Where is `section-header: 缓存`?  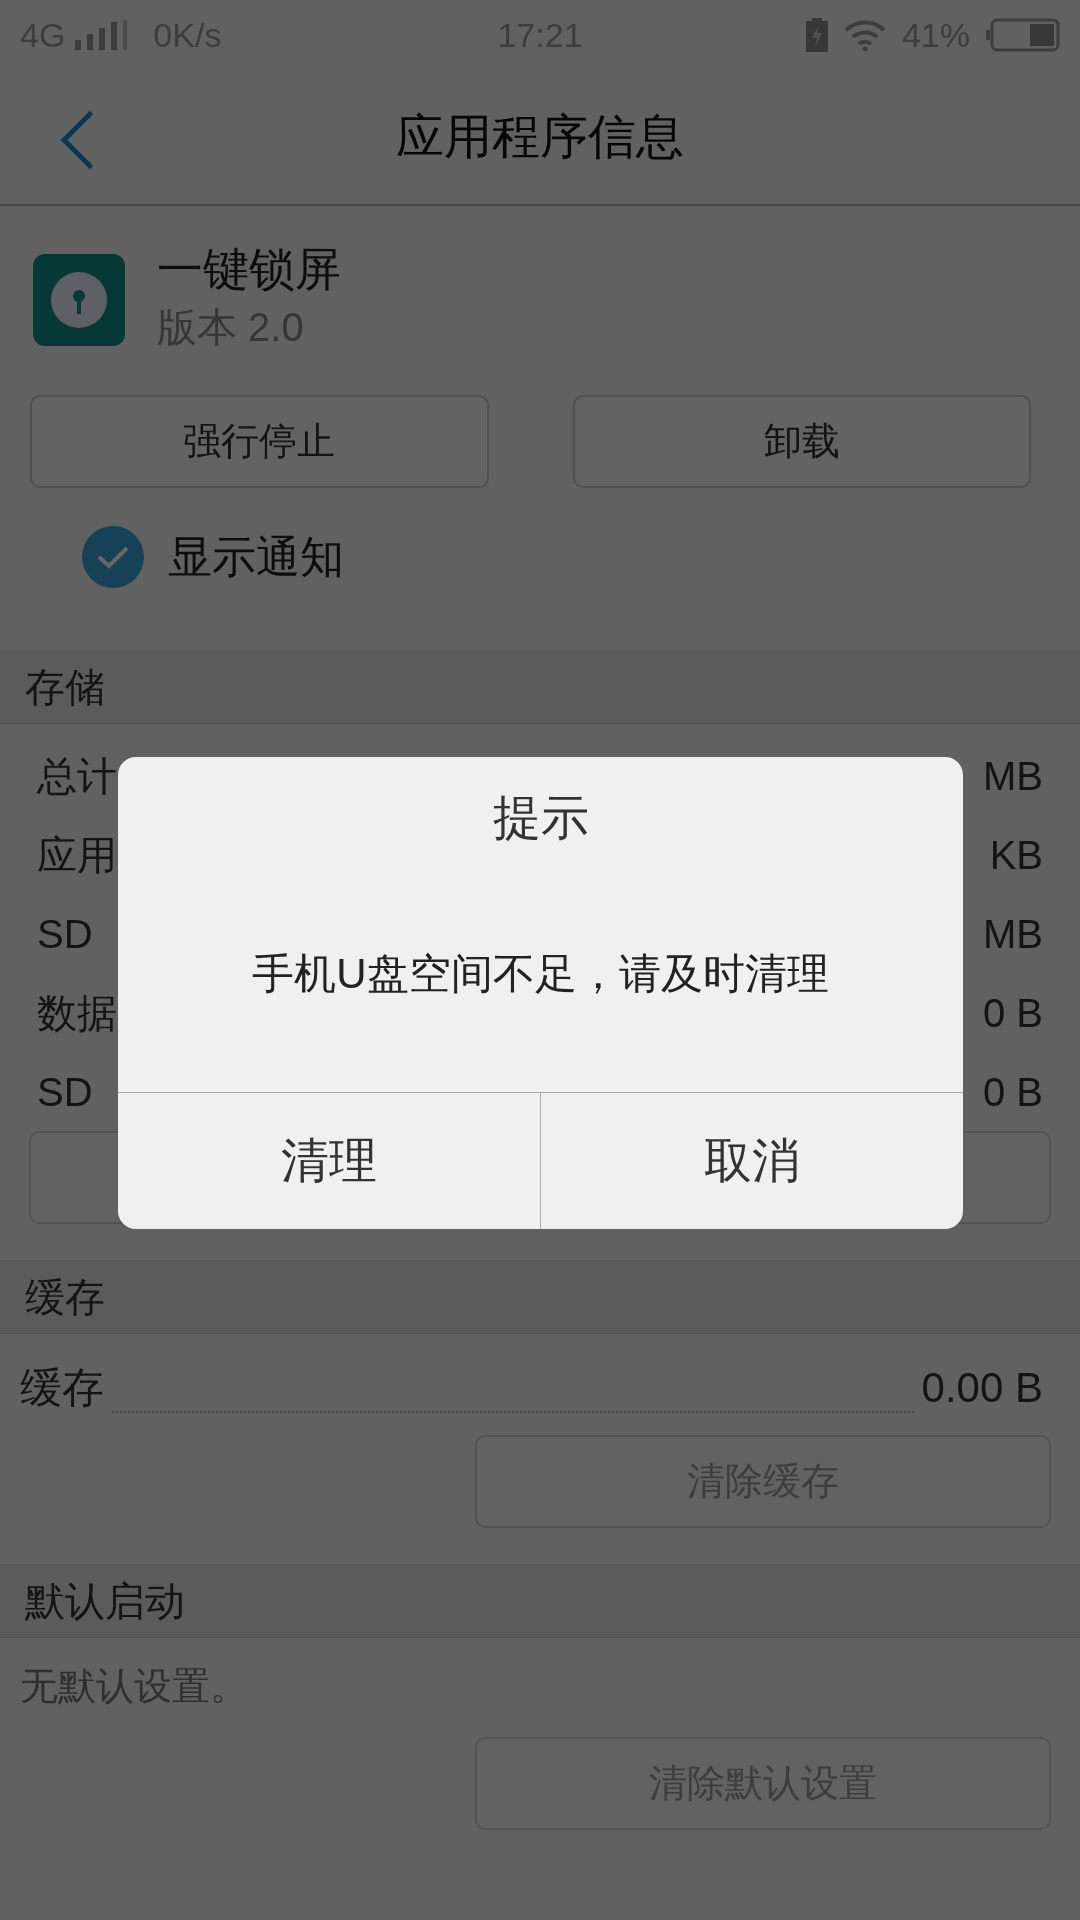 section-header: 缓存 is located at coordinates (65, 1297).